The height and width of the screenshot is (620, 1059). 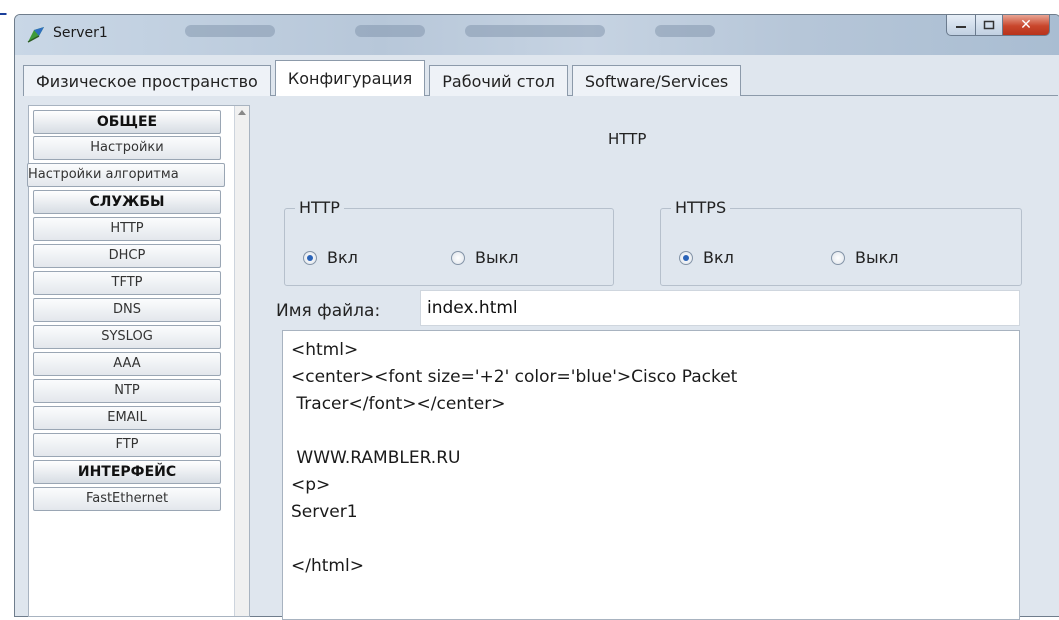 I want to click on http-off-radio: Выкл, so click(x=485, y=257).